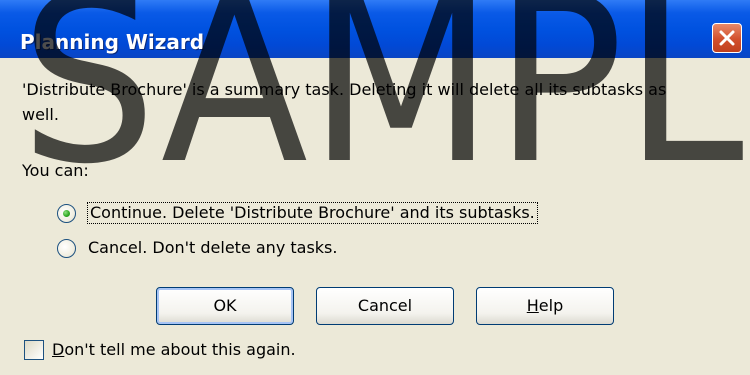  I want to click on help-label-rest: elp, so click(551, 305).